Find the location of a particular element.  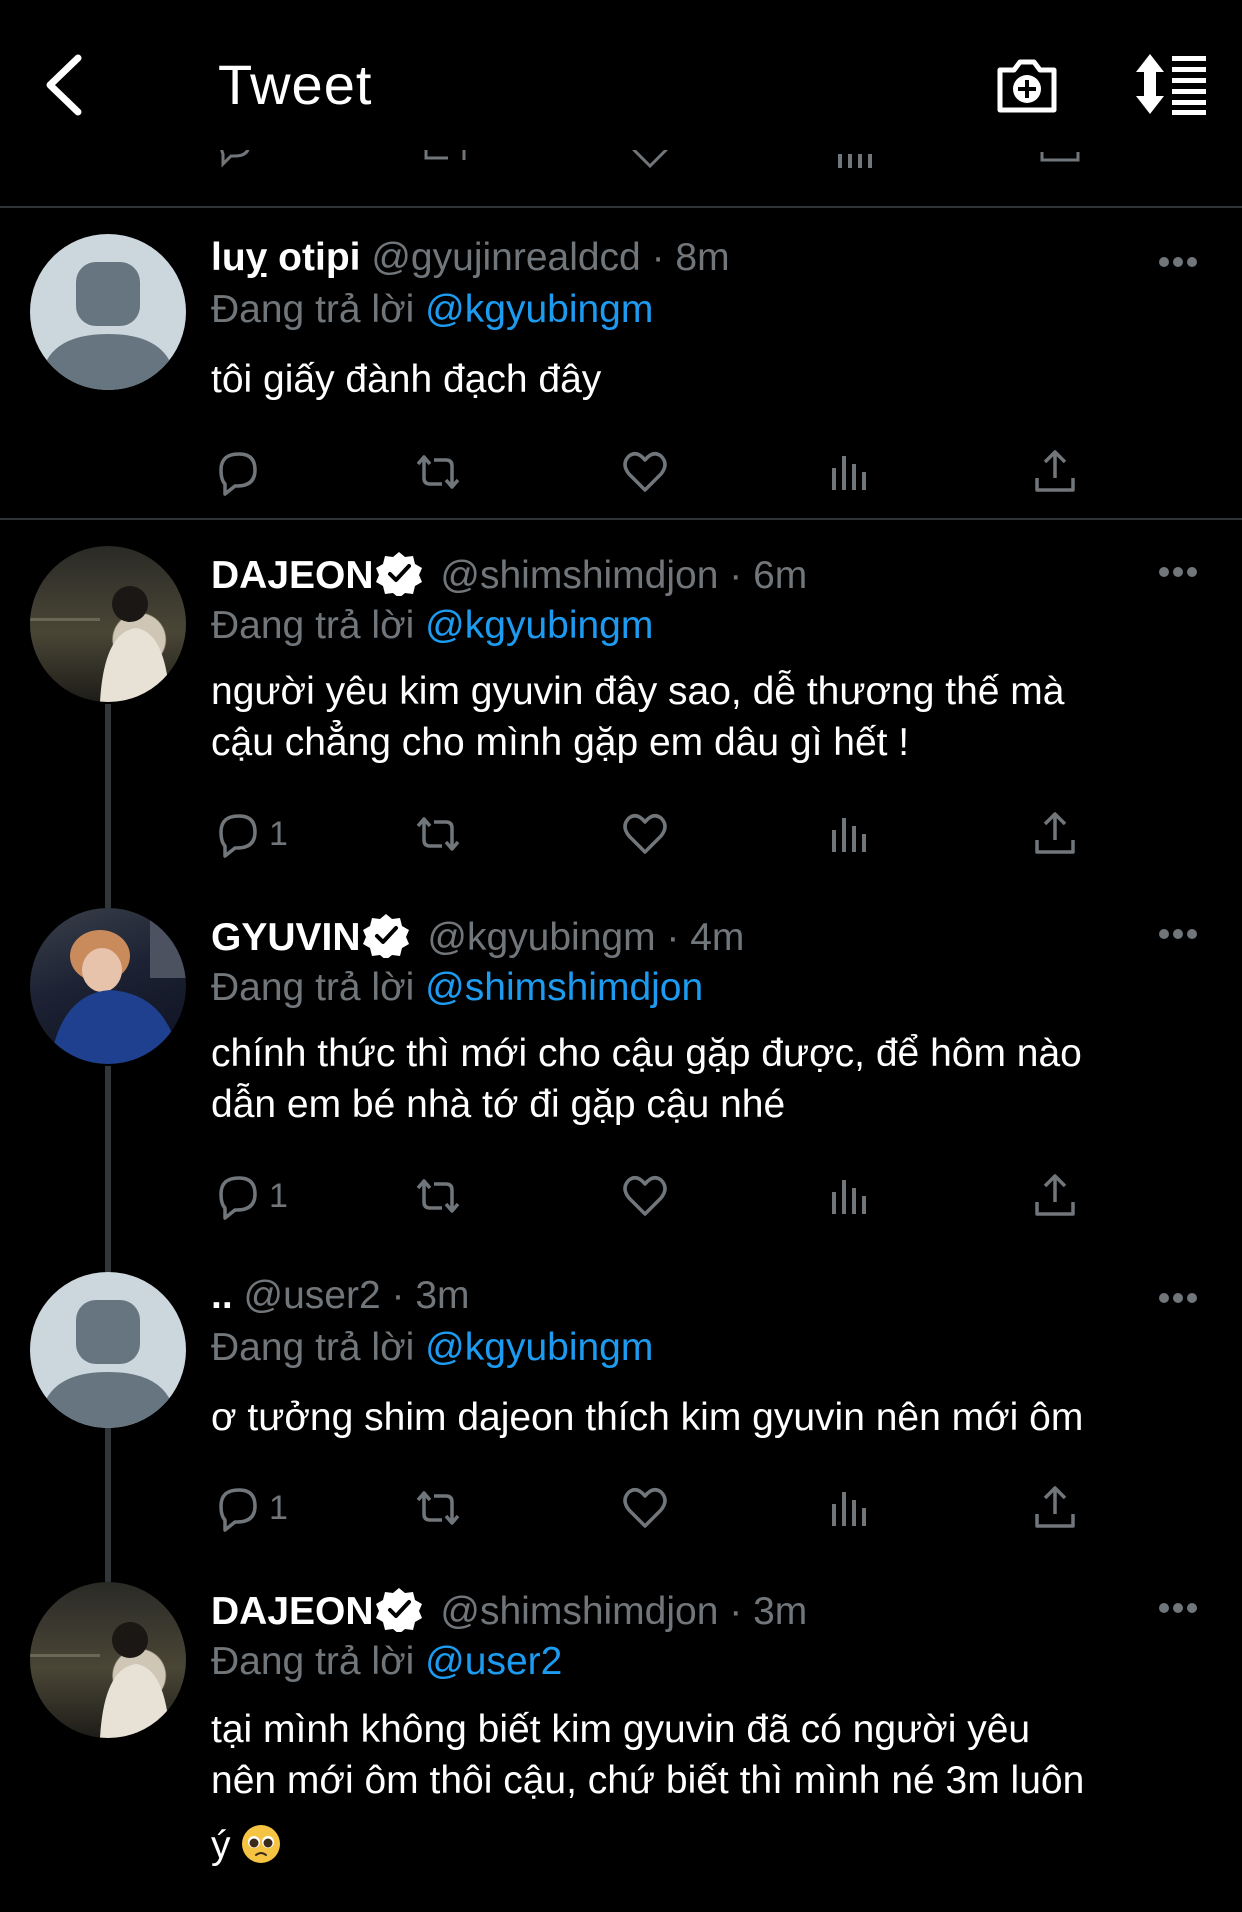

previous-tweet-actions is located at coordinates (621, 165).